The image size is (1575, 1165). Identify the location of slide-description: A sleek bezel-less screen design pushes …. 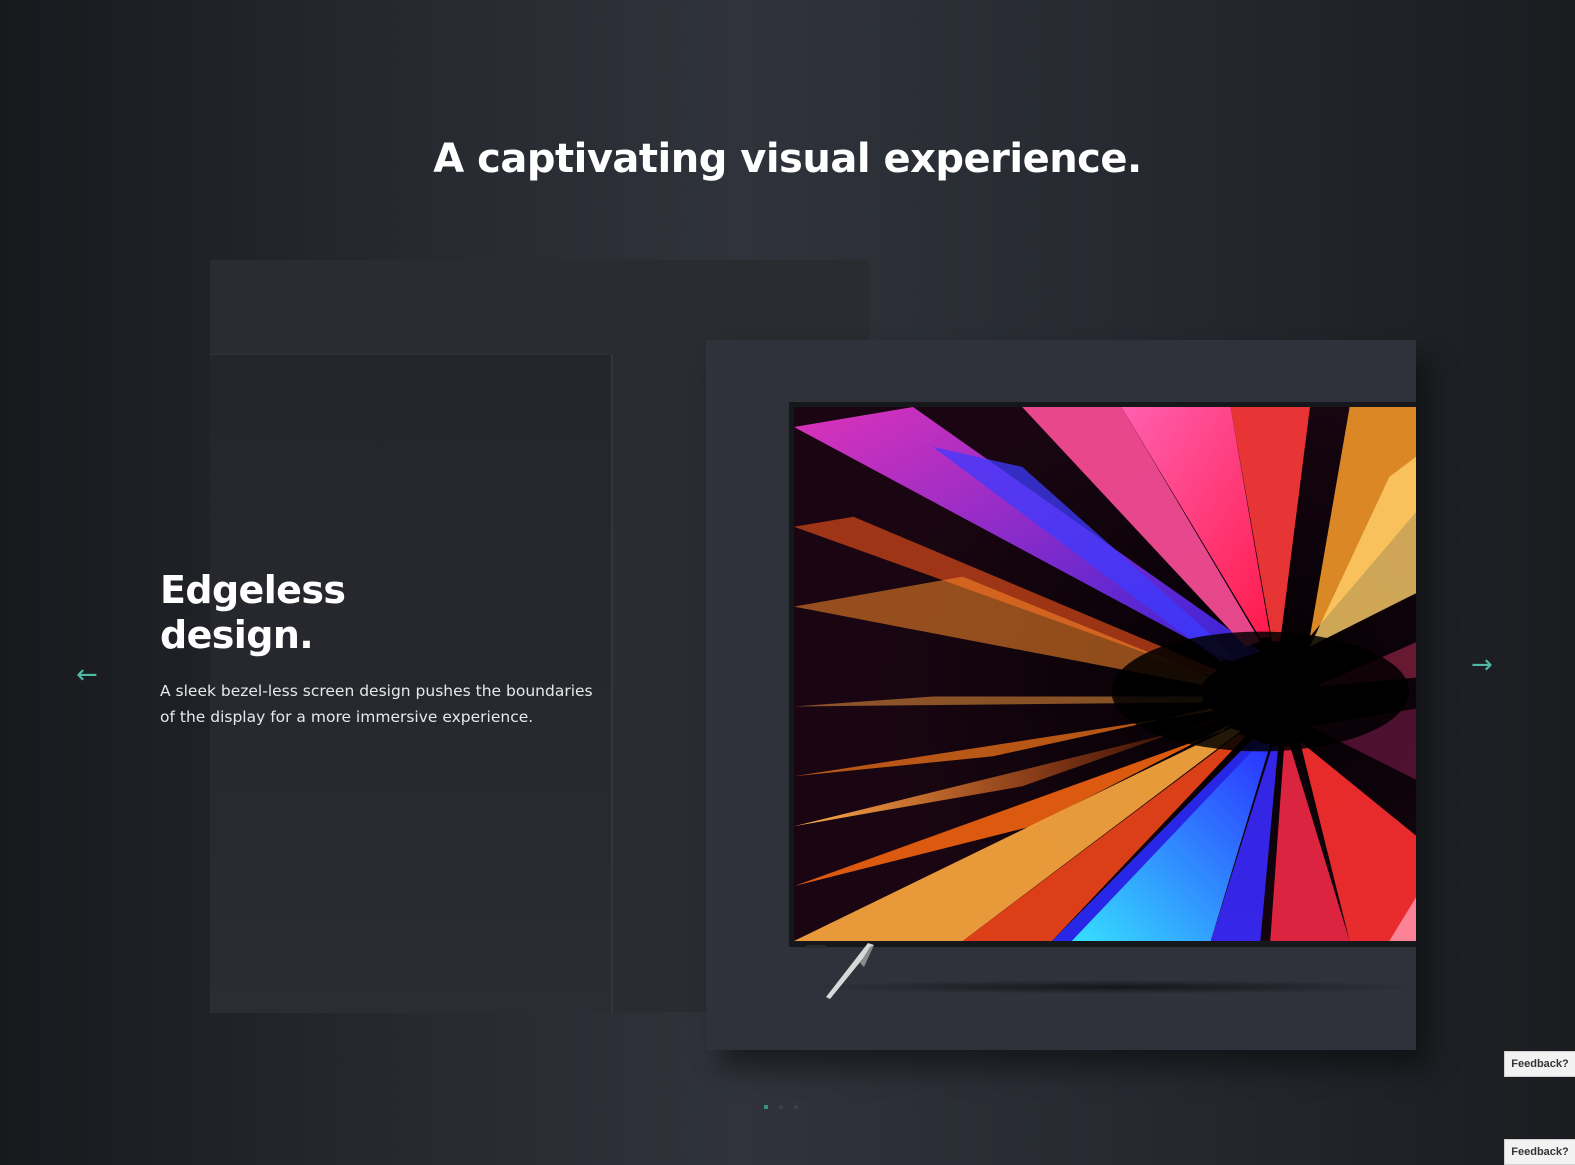
(376, 704).